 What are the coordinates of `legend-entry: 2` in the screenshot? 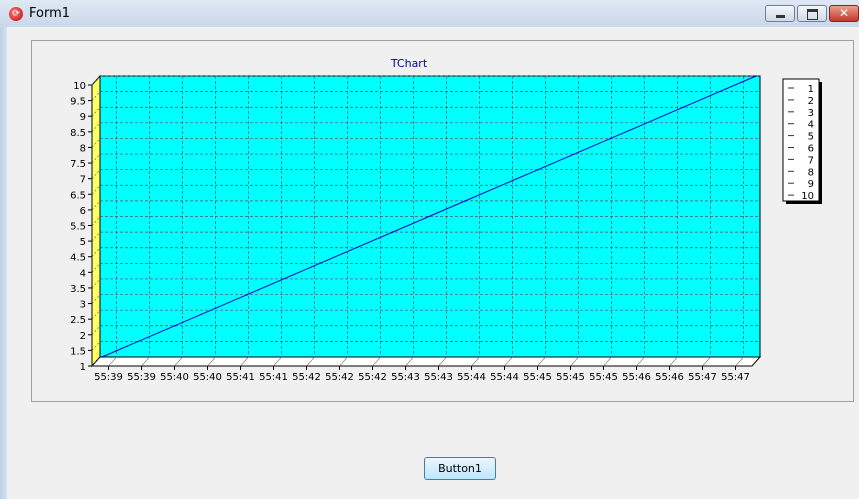 It's located at (811, 101).